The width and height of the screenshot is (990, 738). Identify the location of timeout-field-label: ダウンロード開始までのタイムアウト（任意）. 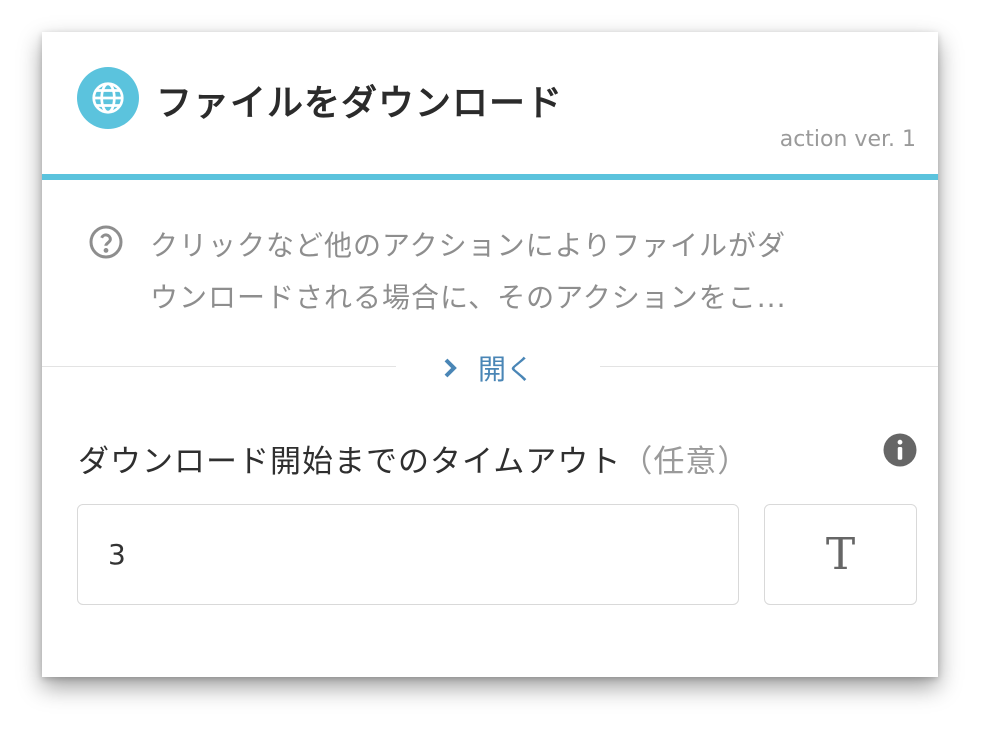
(413, 458).